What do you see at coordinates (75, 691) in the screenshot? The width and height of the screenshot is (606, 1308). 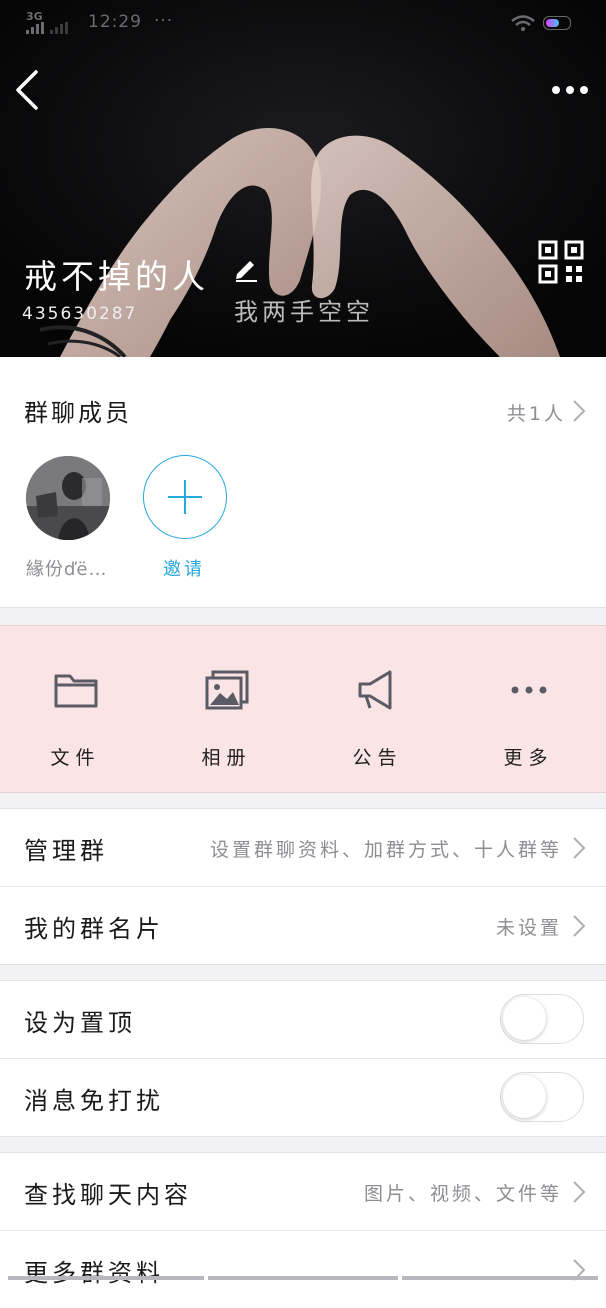 I see `folder-icon` at bounding box center [75, 691].